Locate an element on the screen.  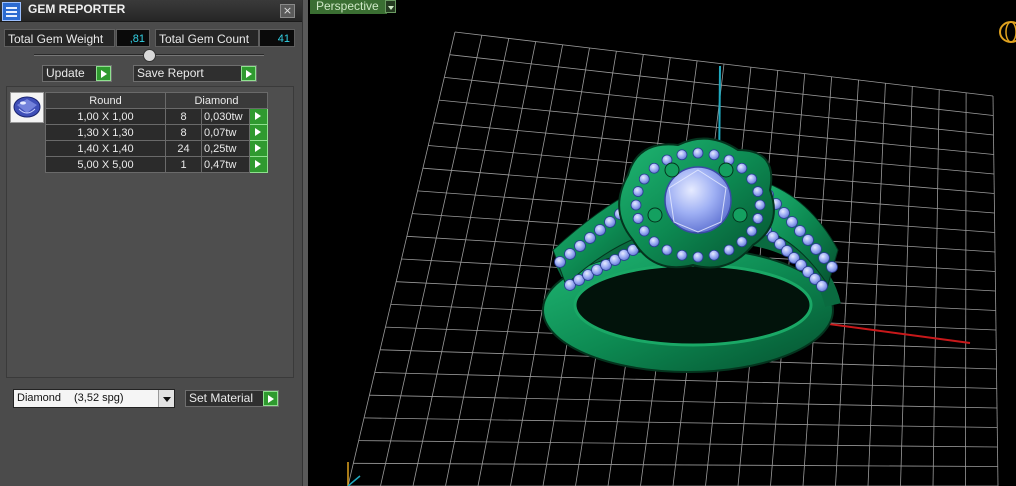
shape-header: Round is located at coordinates (105, 100).